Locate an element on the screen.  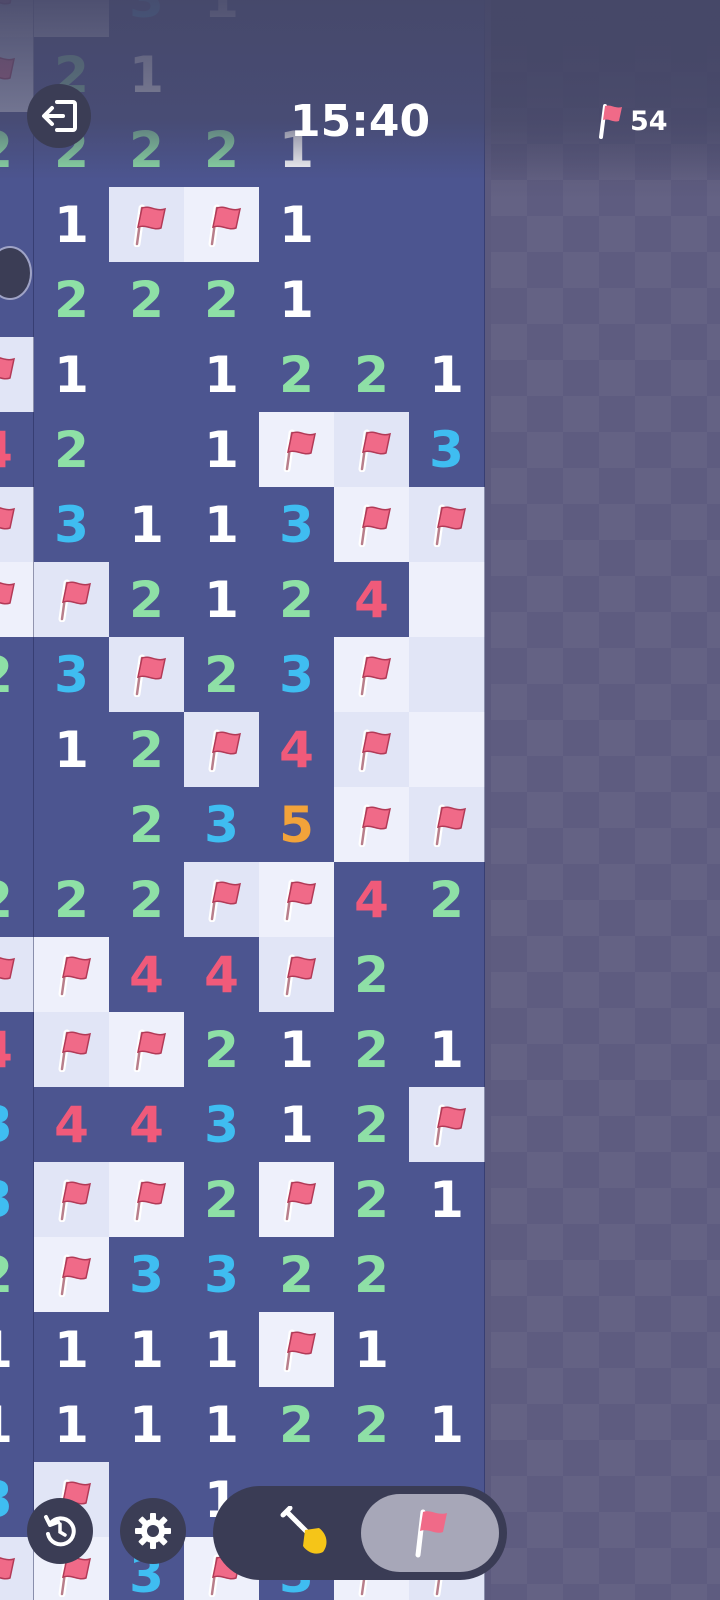
mode-toggle is located at coordinates (360, 1533).